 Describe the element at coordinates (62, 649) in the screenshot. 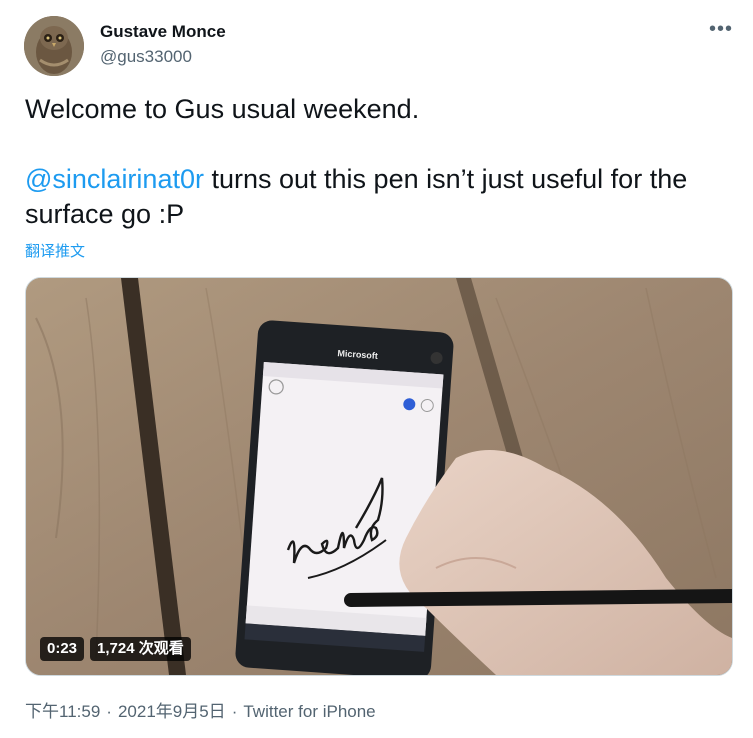

I see `video-duration: 0:23` at that location.